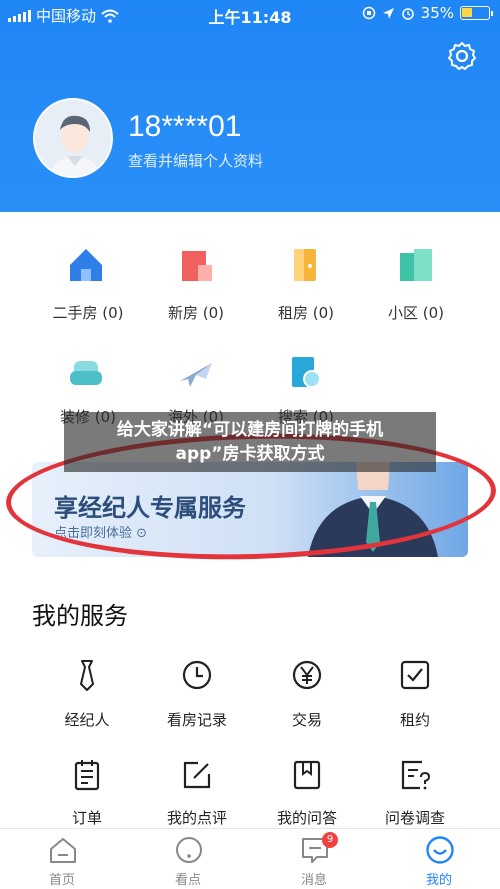  What do you see at coordinates (306, 265) in the screenshot?
I see `door-icon` at bounding box center [306, 265].